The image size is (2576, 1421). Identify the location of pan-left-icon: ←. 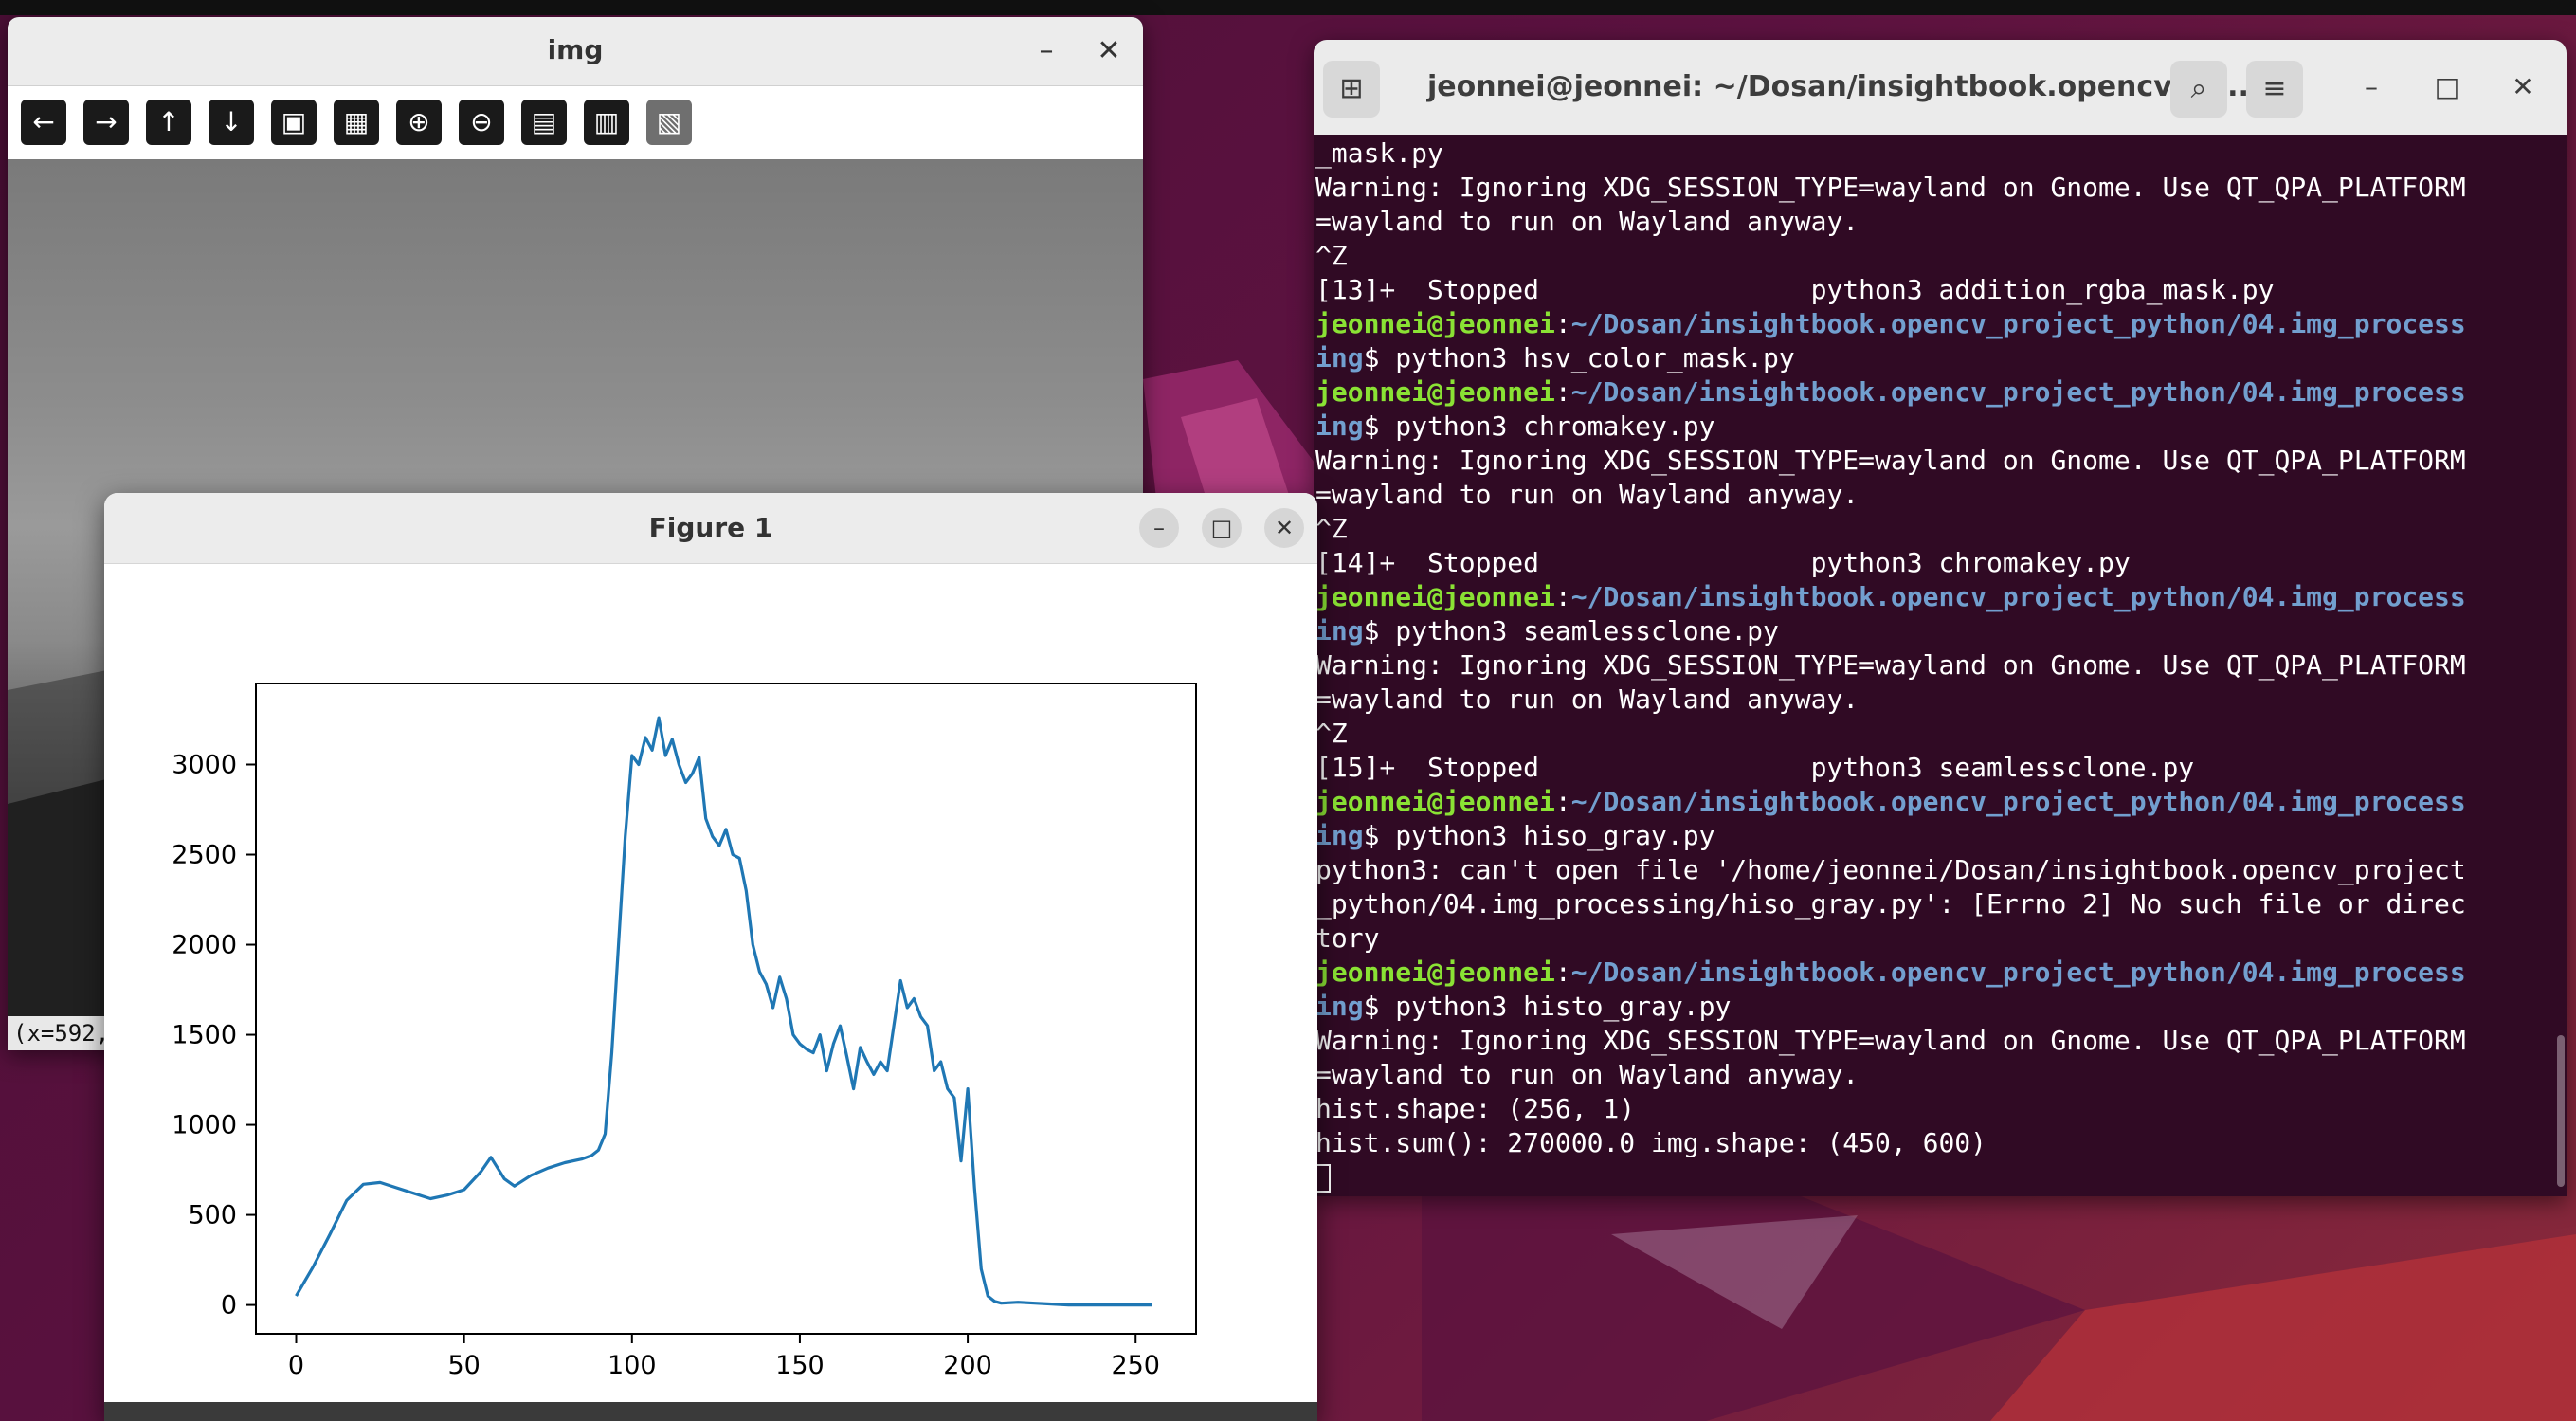
(43, 122).